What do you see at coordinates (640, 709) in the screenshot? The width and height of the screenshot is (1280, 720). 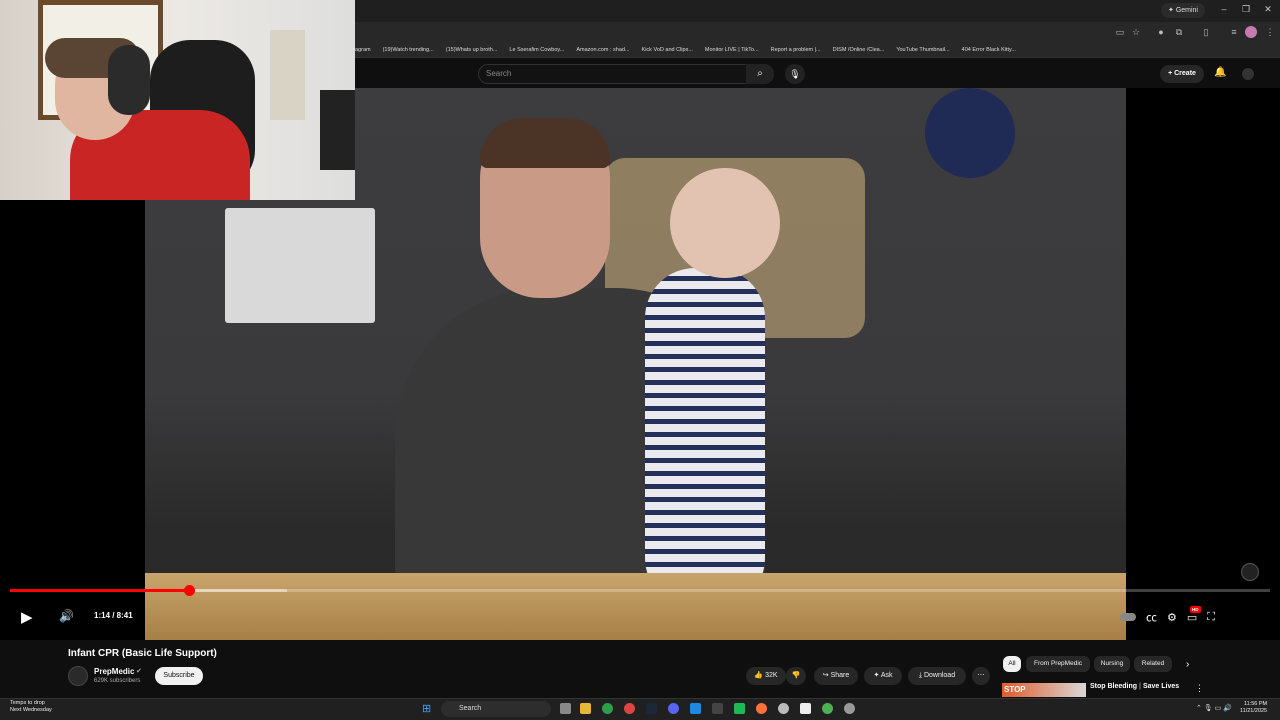 I see `windows-taskbar` at bounding box center [640, 709].